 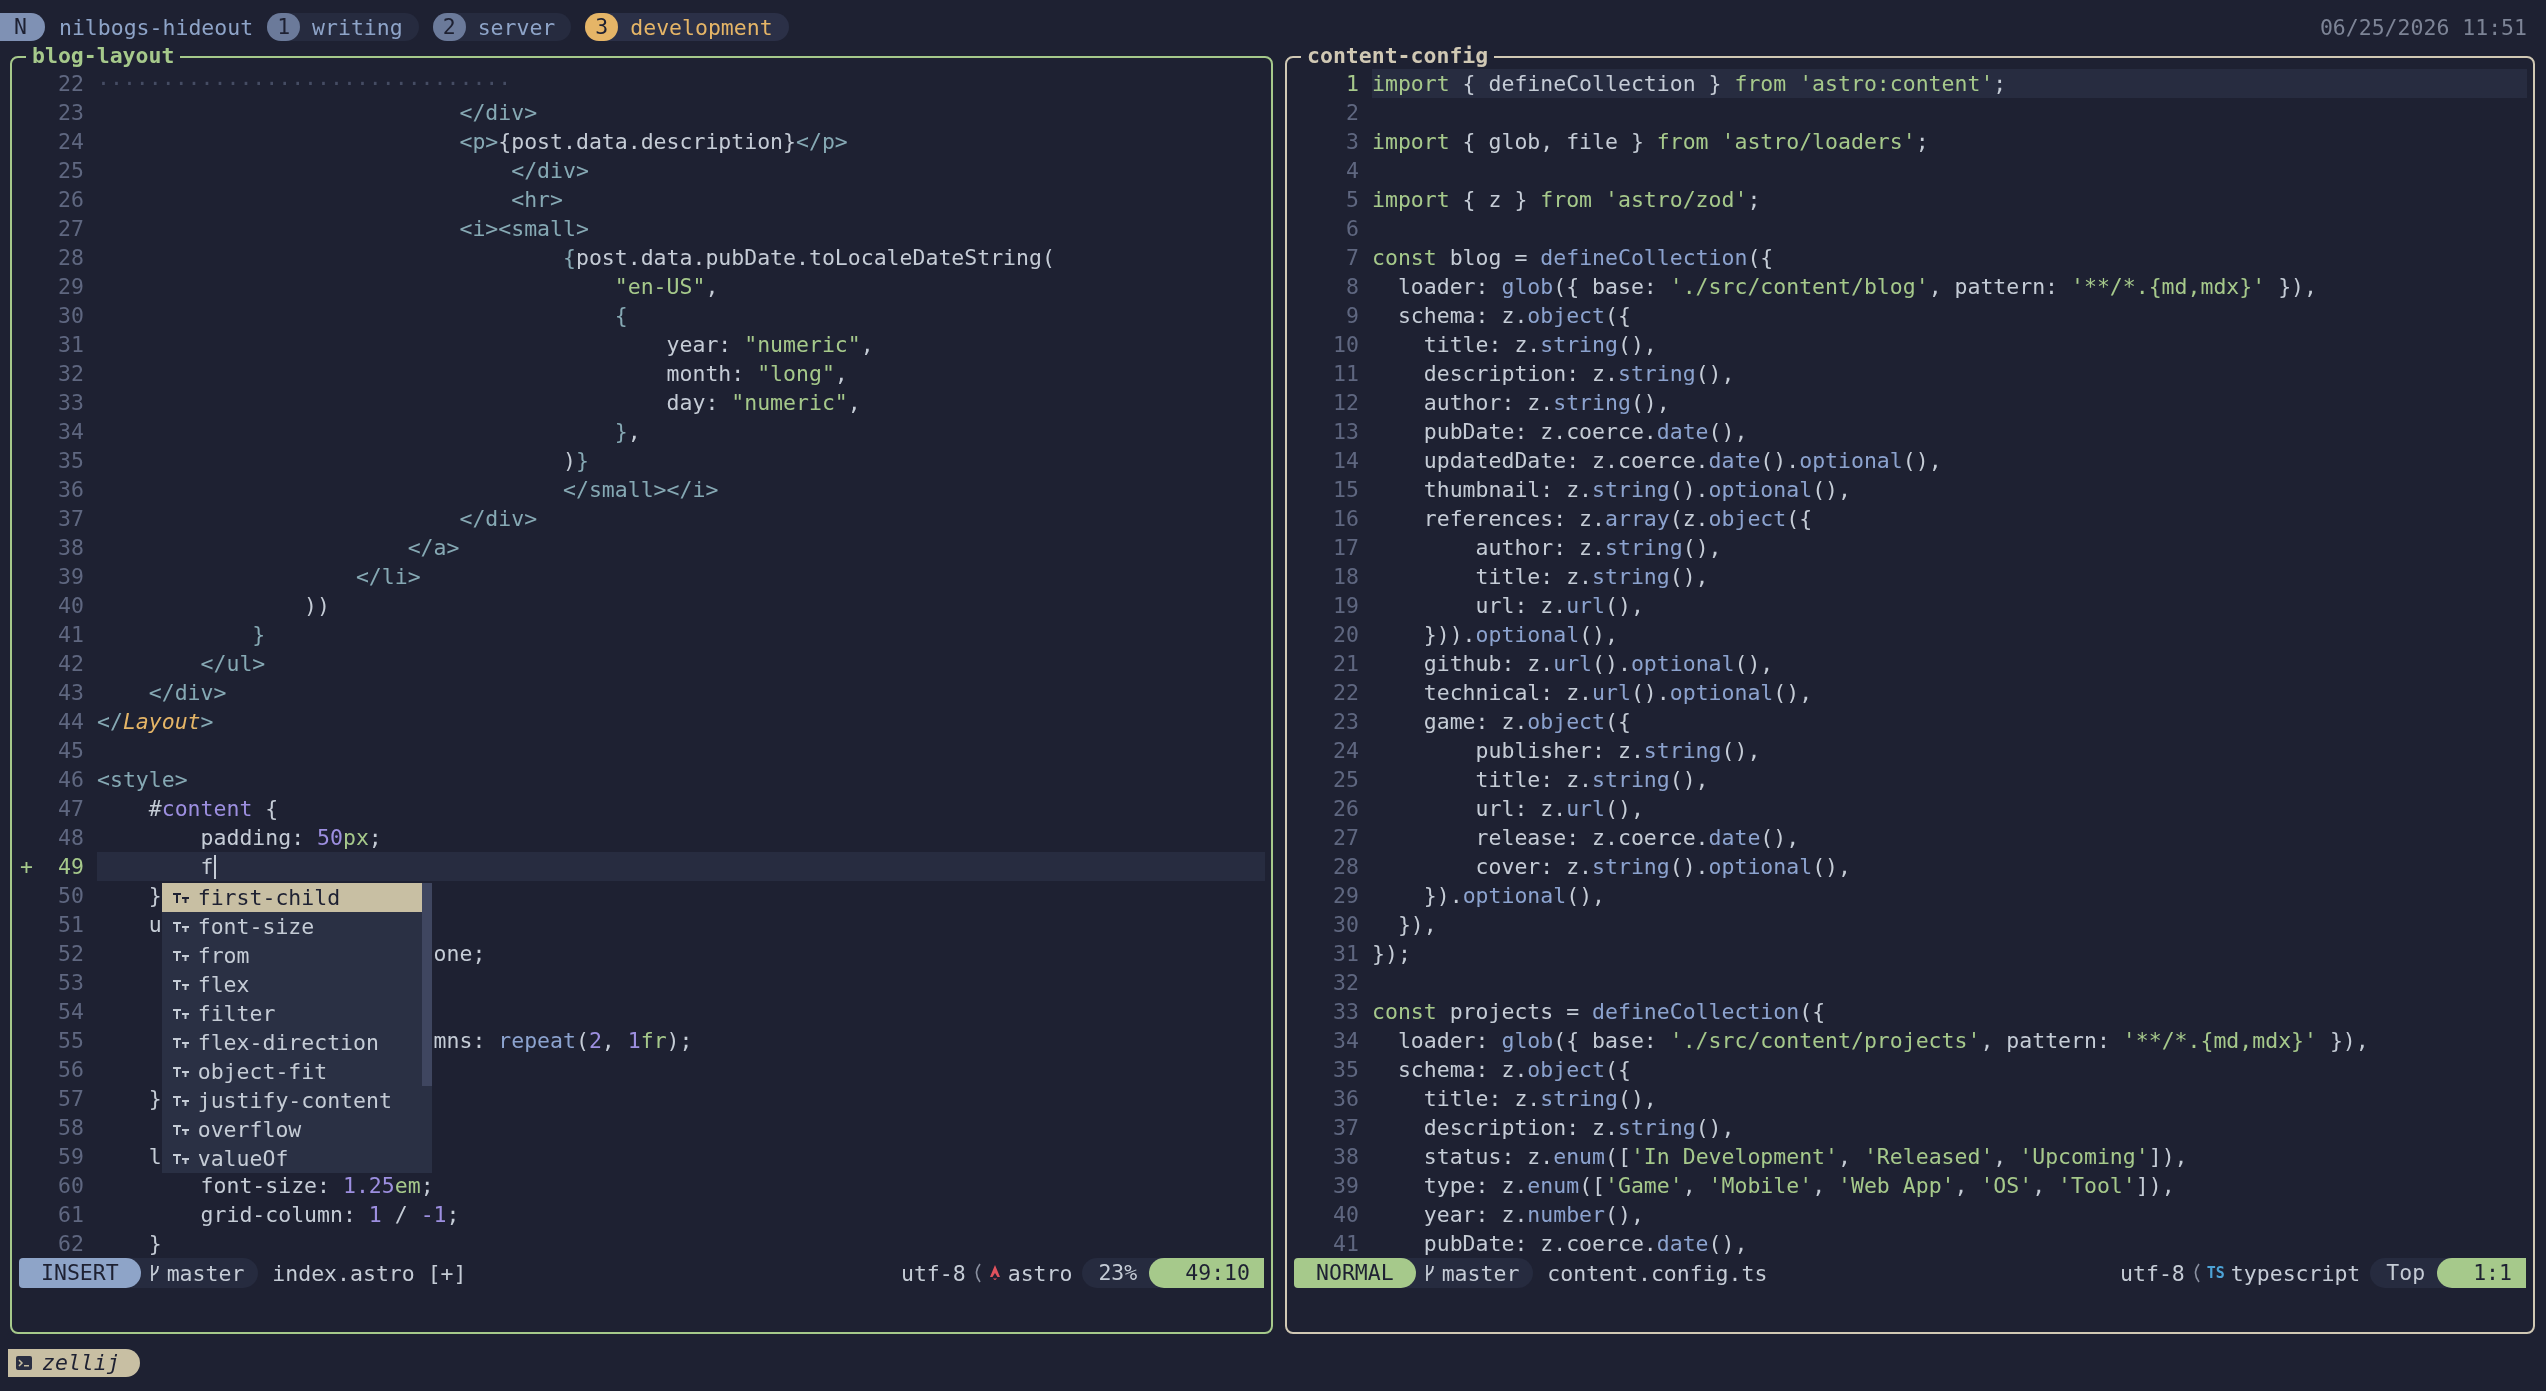 I want to click on code-line: import { glob, file } from 'astro/loaders';, so click(x=1650, y=142).